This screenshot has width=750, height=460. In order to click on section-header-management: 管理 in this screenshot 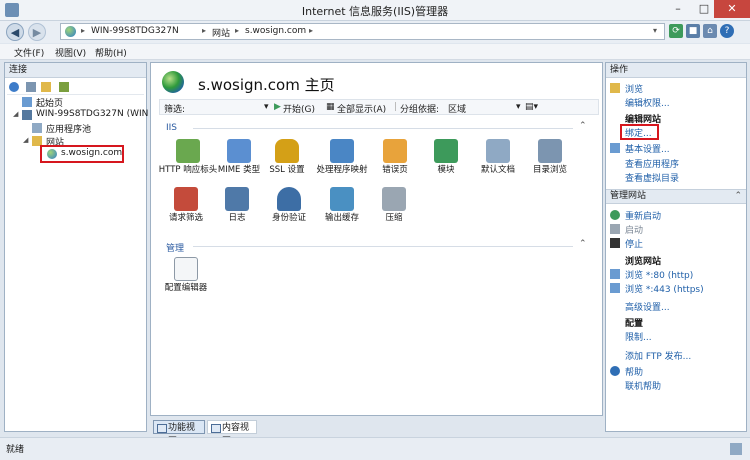, I will do `click(175, 249)`.